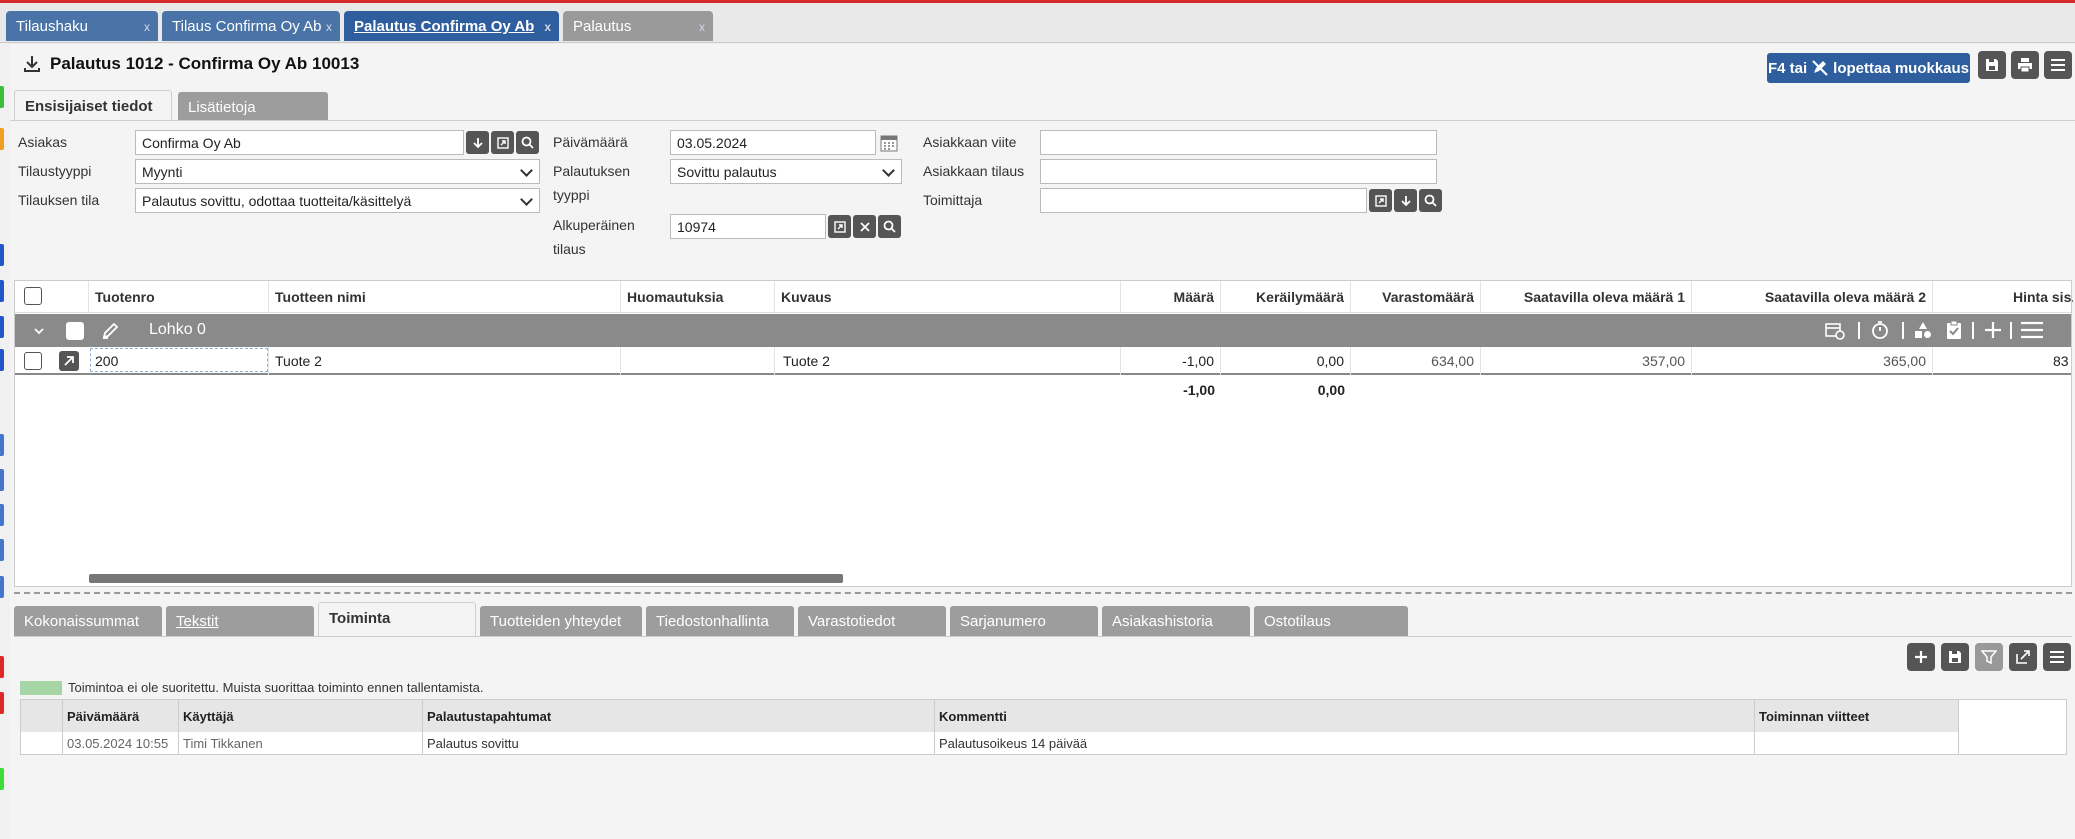  Describe the element at coordinates (839, 226) in the screenshot. I see `alkuperainen-open-button` at that location.